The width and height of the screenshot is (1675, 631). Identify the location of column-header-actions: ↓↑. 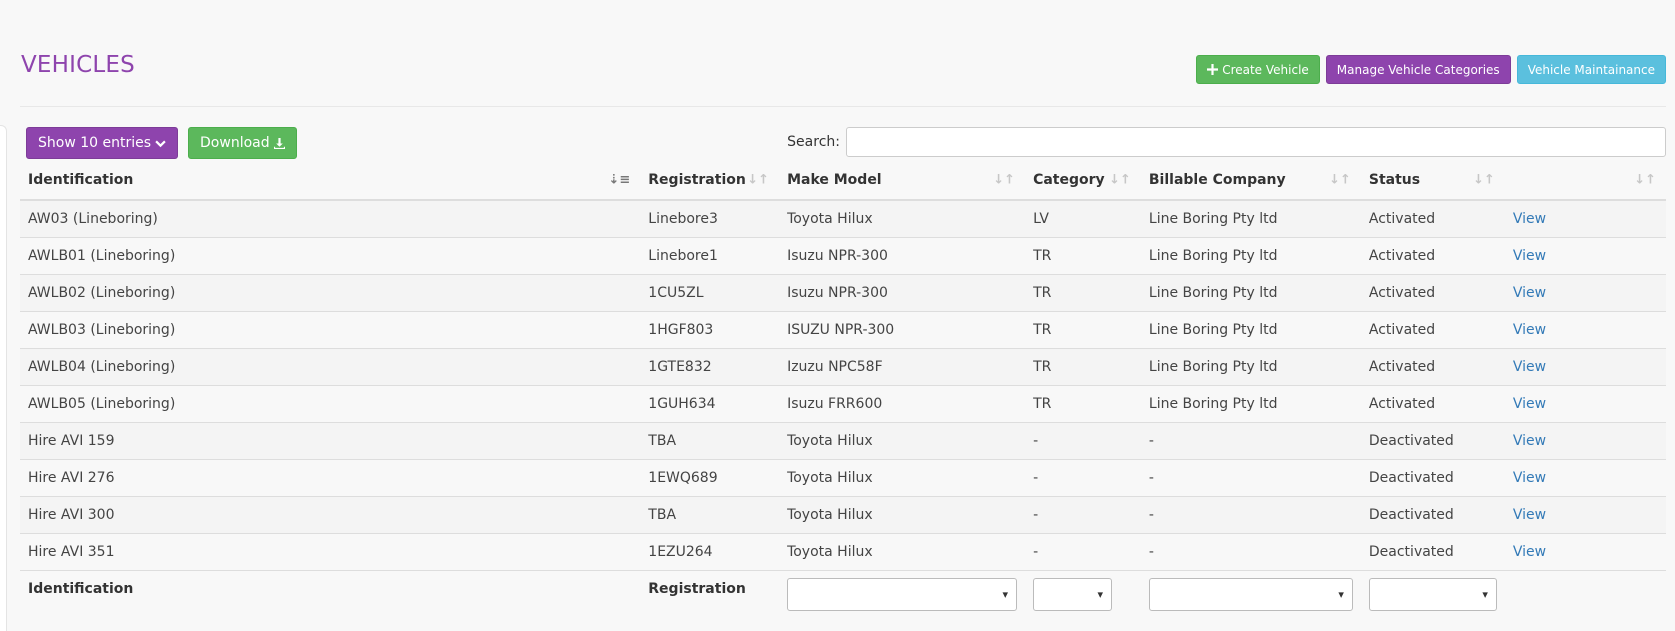
(1585, 180).